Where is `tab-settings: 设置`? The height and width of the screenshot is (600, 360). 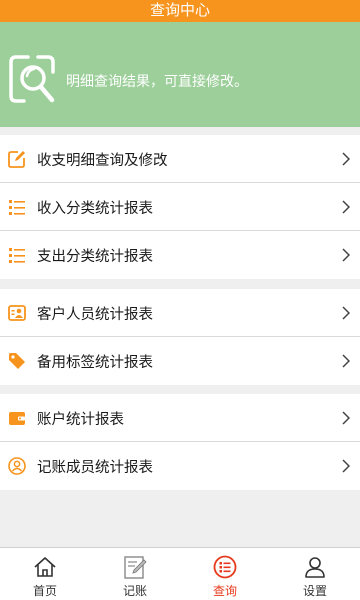 tab-settings: 设置 is located at coordinates (315, 574).